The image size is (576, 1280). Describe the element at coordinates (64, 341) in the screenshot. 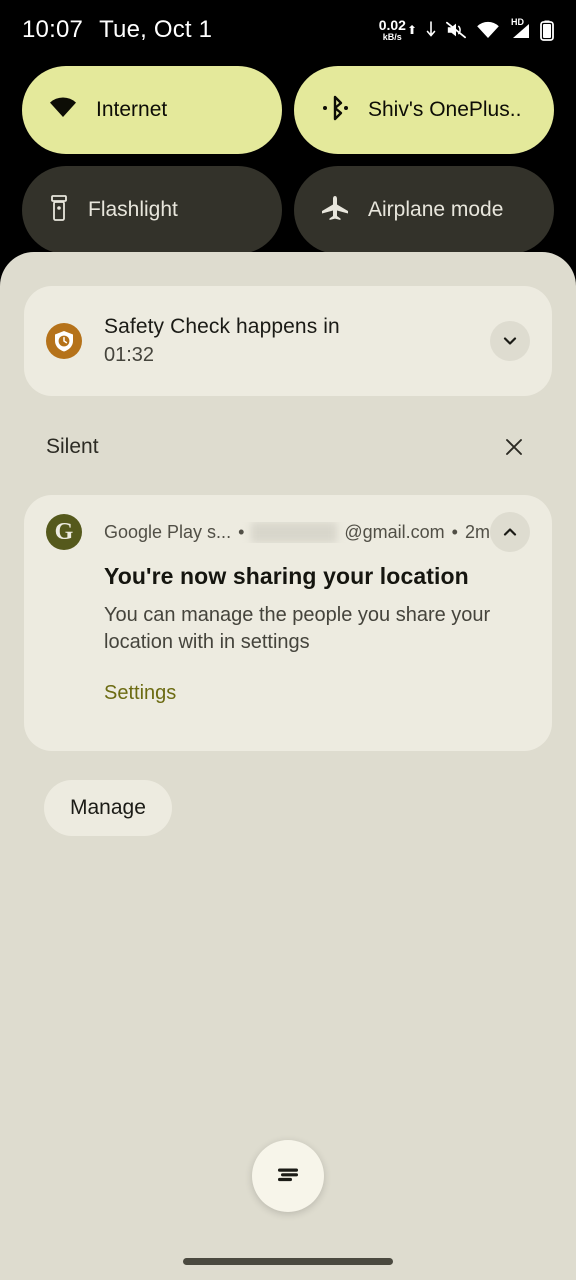

I see `safety-shield-clock-icon` at that location.